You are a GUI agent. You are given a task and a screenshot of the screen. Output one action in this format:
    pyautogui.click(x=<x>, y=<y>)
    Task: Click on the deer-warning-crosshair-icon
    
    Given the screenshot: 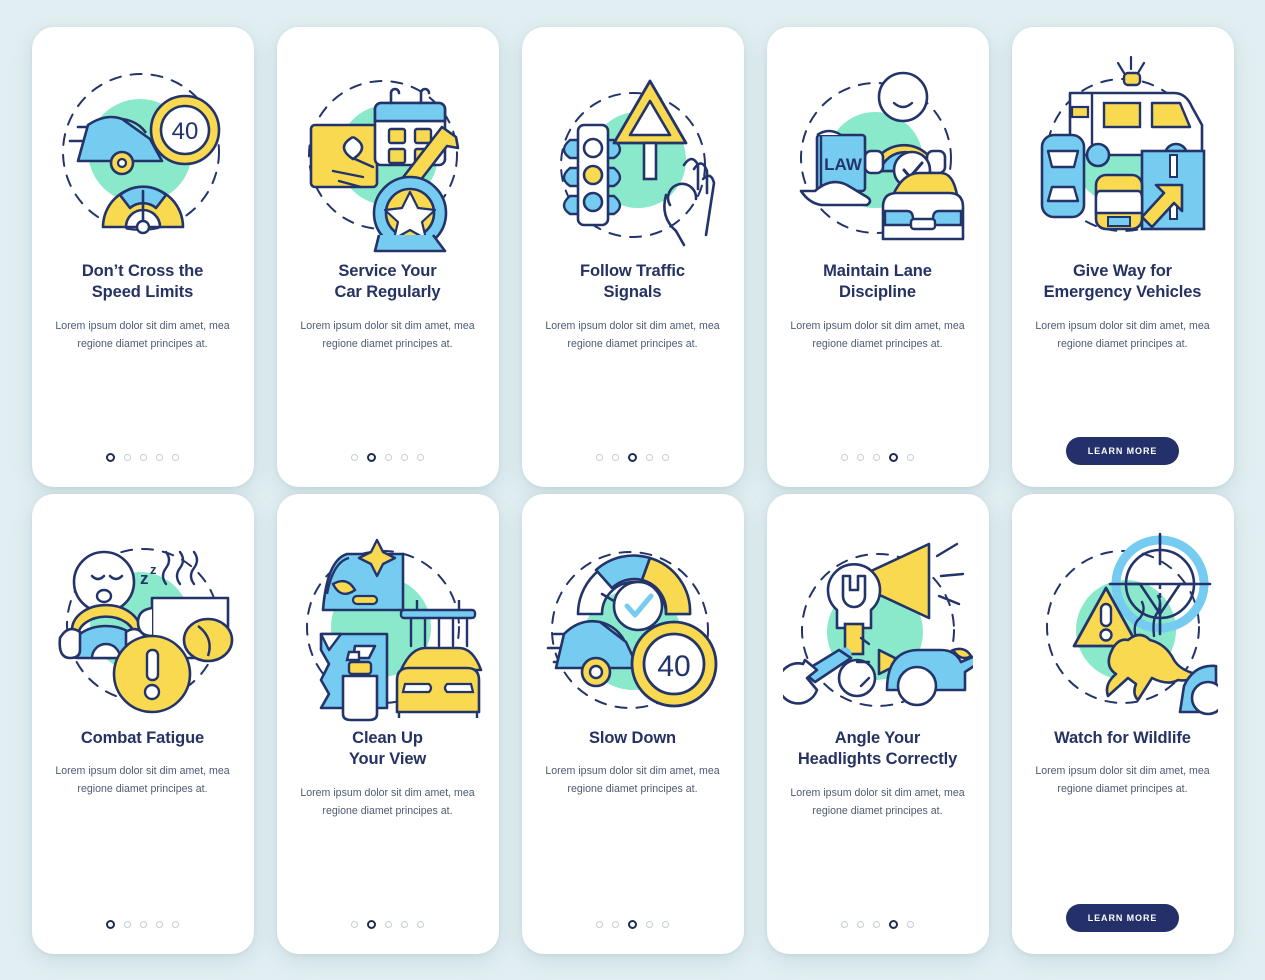 What is the action you would take?
    pyautogui.click(x=1123, y=622)
    